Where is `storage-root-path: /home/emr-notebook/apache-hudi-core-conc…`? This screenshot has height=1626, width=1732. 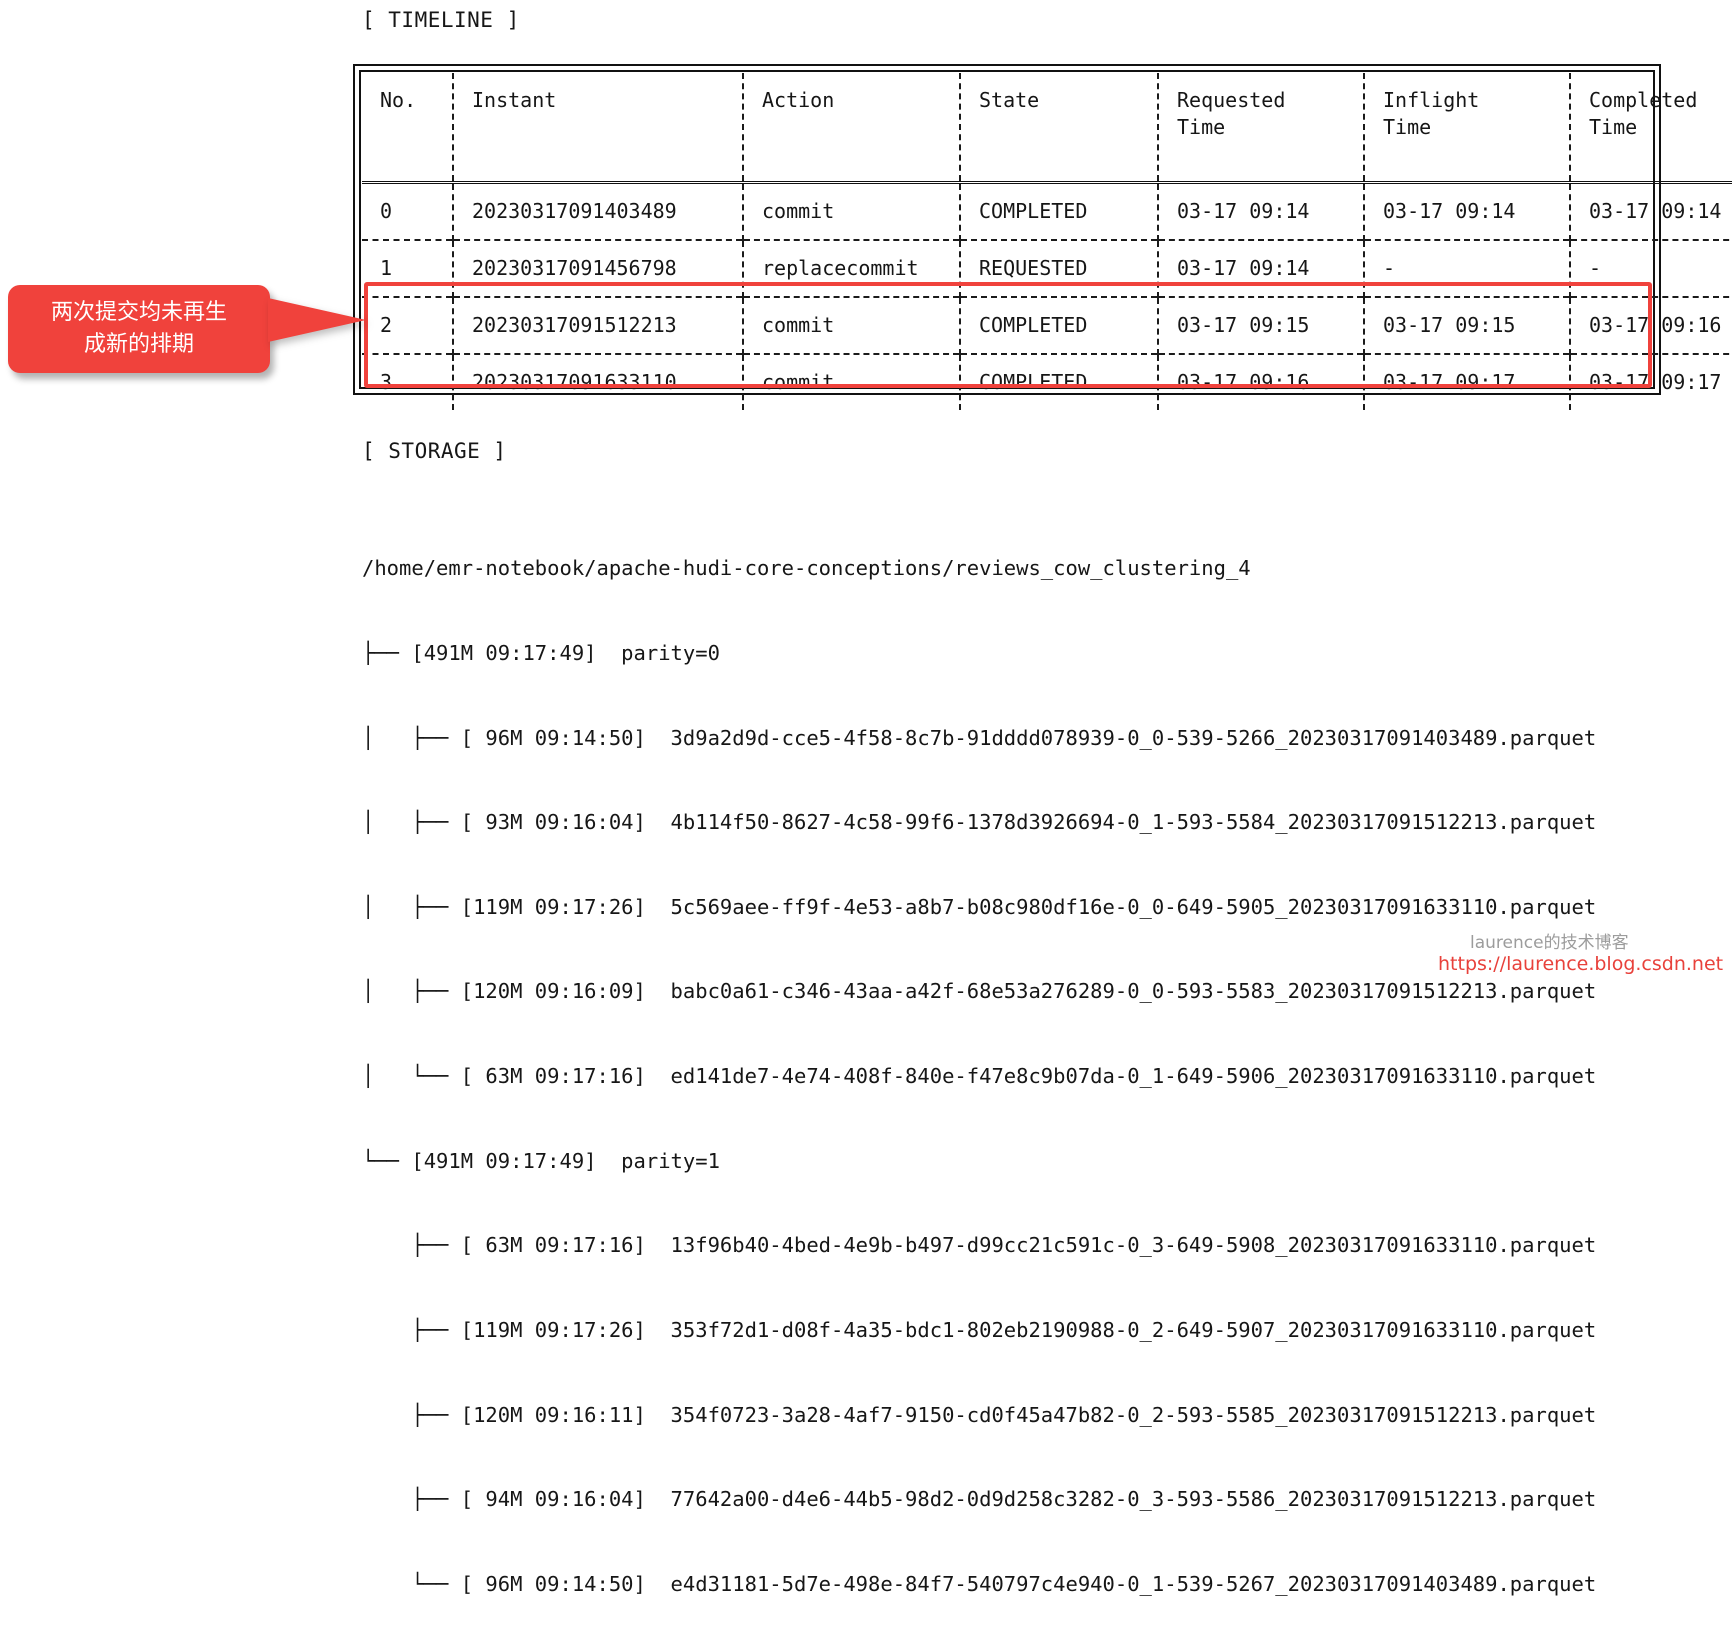 storage-root-path: /home/emr-notebook/apache-hudi-core-conc… is located at coordinates (806, 568).